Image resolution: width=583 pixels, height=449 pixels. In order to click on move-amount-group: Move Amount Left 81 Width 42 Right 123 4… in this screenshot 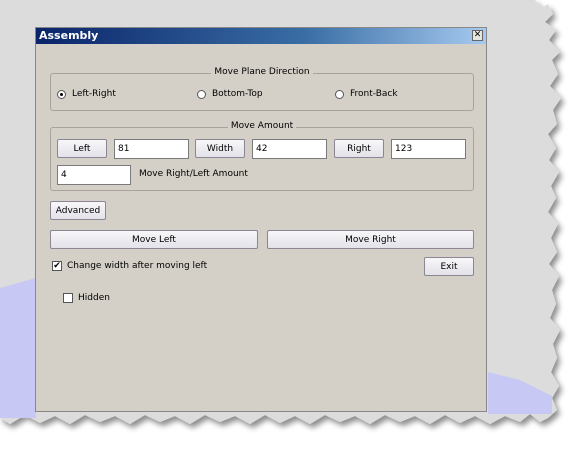, I will do `click(262, 156)`.